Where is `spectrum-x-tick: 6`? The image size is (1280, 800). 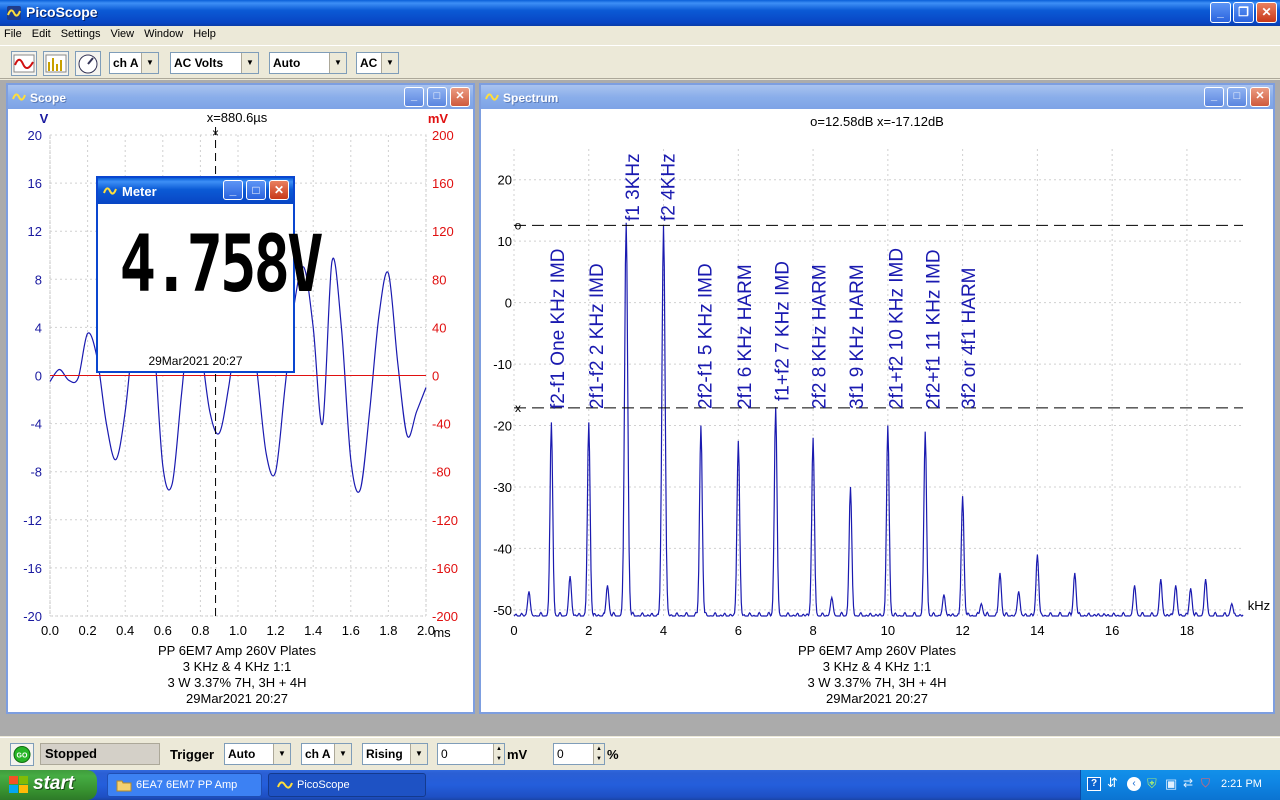 spectrum-x-tick: 6 is located at coordinates (738, 630).